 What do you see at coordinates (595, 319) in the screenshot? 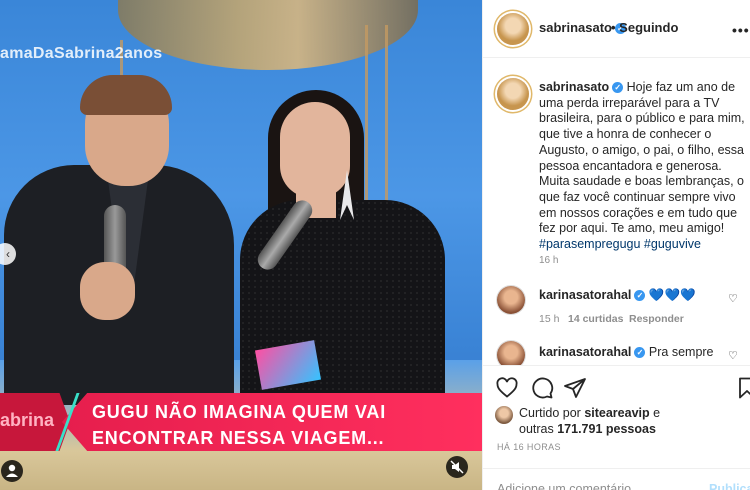
I see `comment-likes-count: 14 curtidas` at bounding box center [595, 319].